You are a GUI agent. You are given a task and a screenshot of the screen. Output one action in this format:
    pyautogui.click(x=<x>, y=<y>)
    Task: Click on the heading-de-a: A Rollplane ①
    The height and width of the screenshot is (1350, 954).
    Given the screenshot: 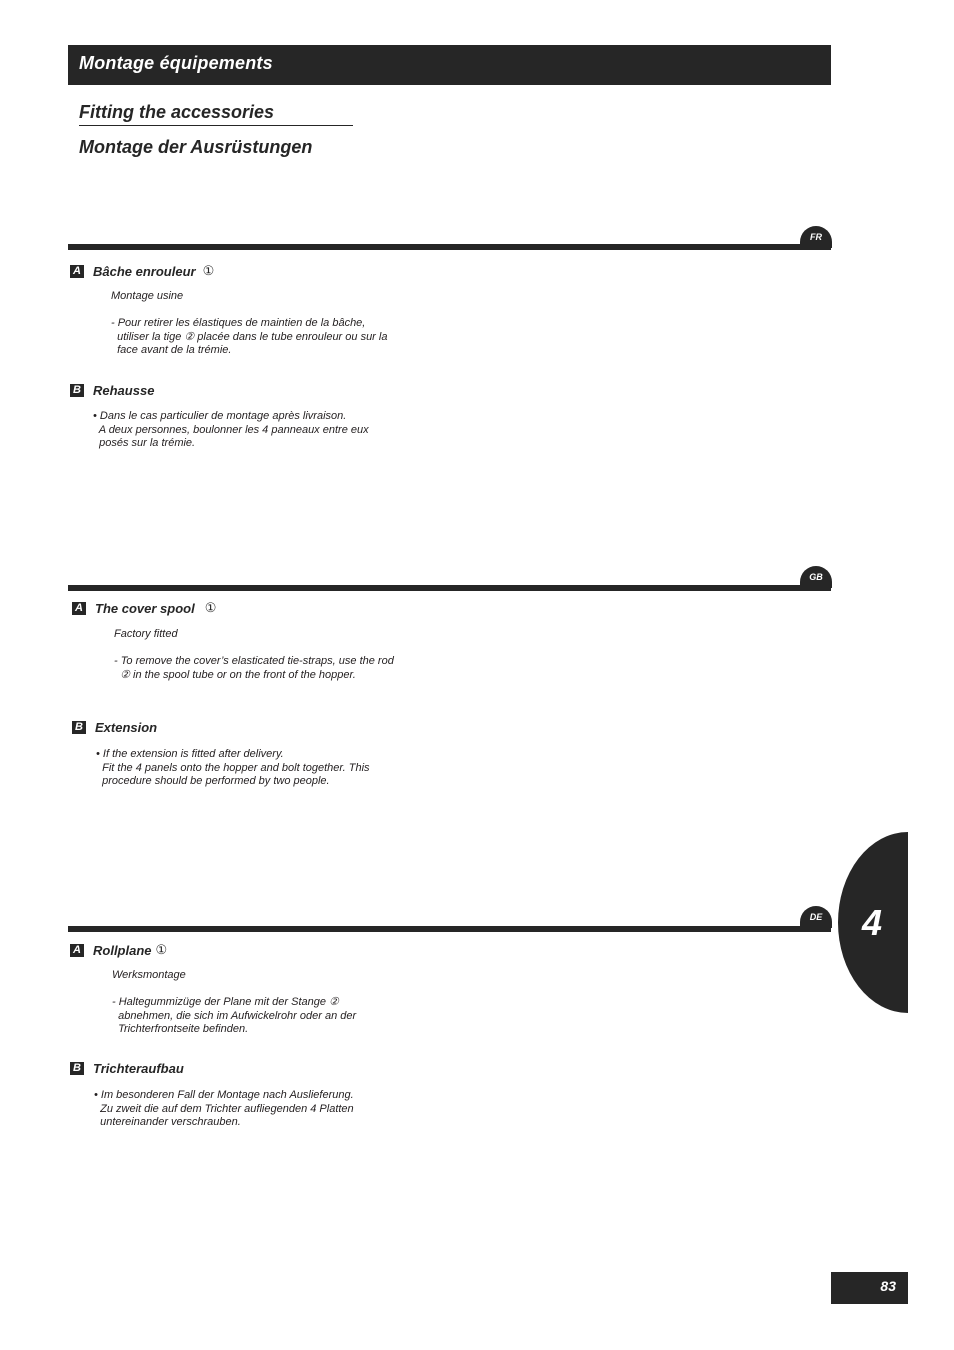 What is the action you would take?
    pyautogui.click(x=118, y=950)
    